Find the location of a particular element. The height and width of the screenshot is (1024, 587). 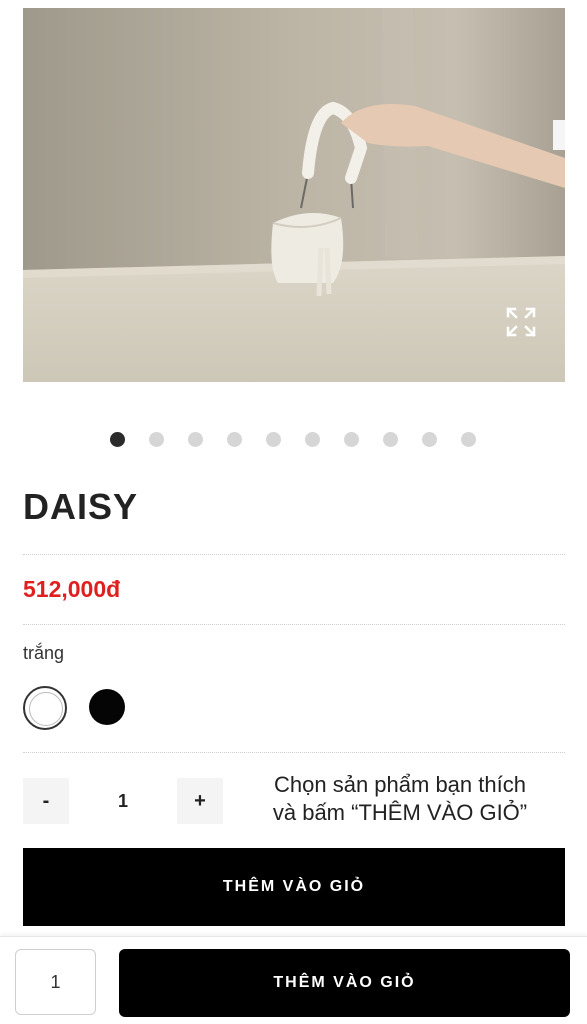

color-swatch-black is located at coordinates (107, 707).